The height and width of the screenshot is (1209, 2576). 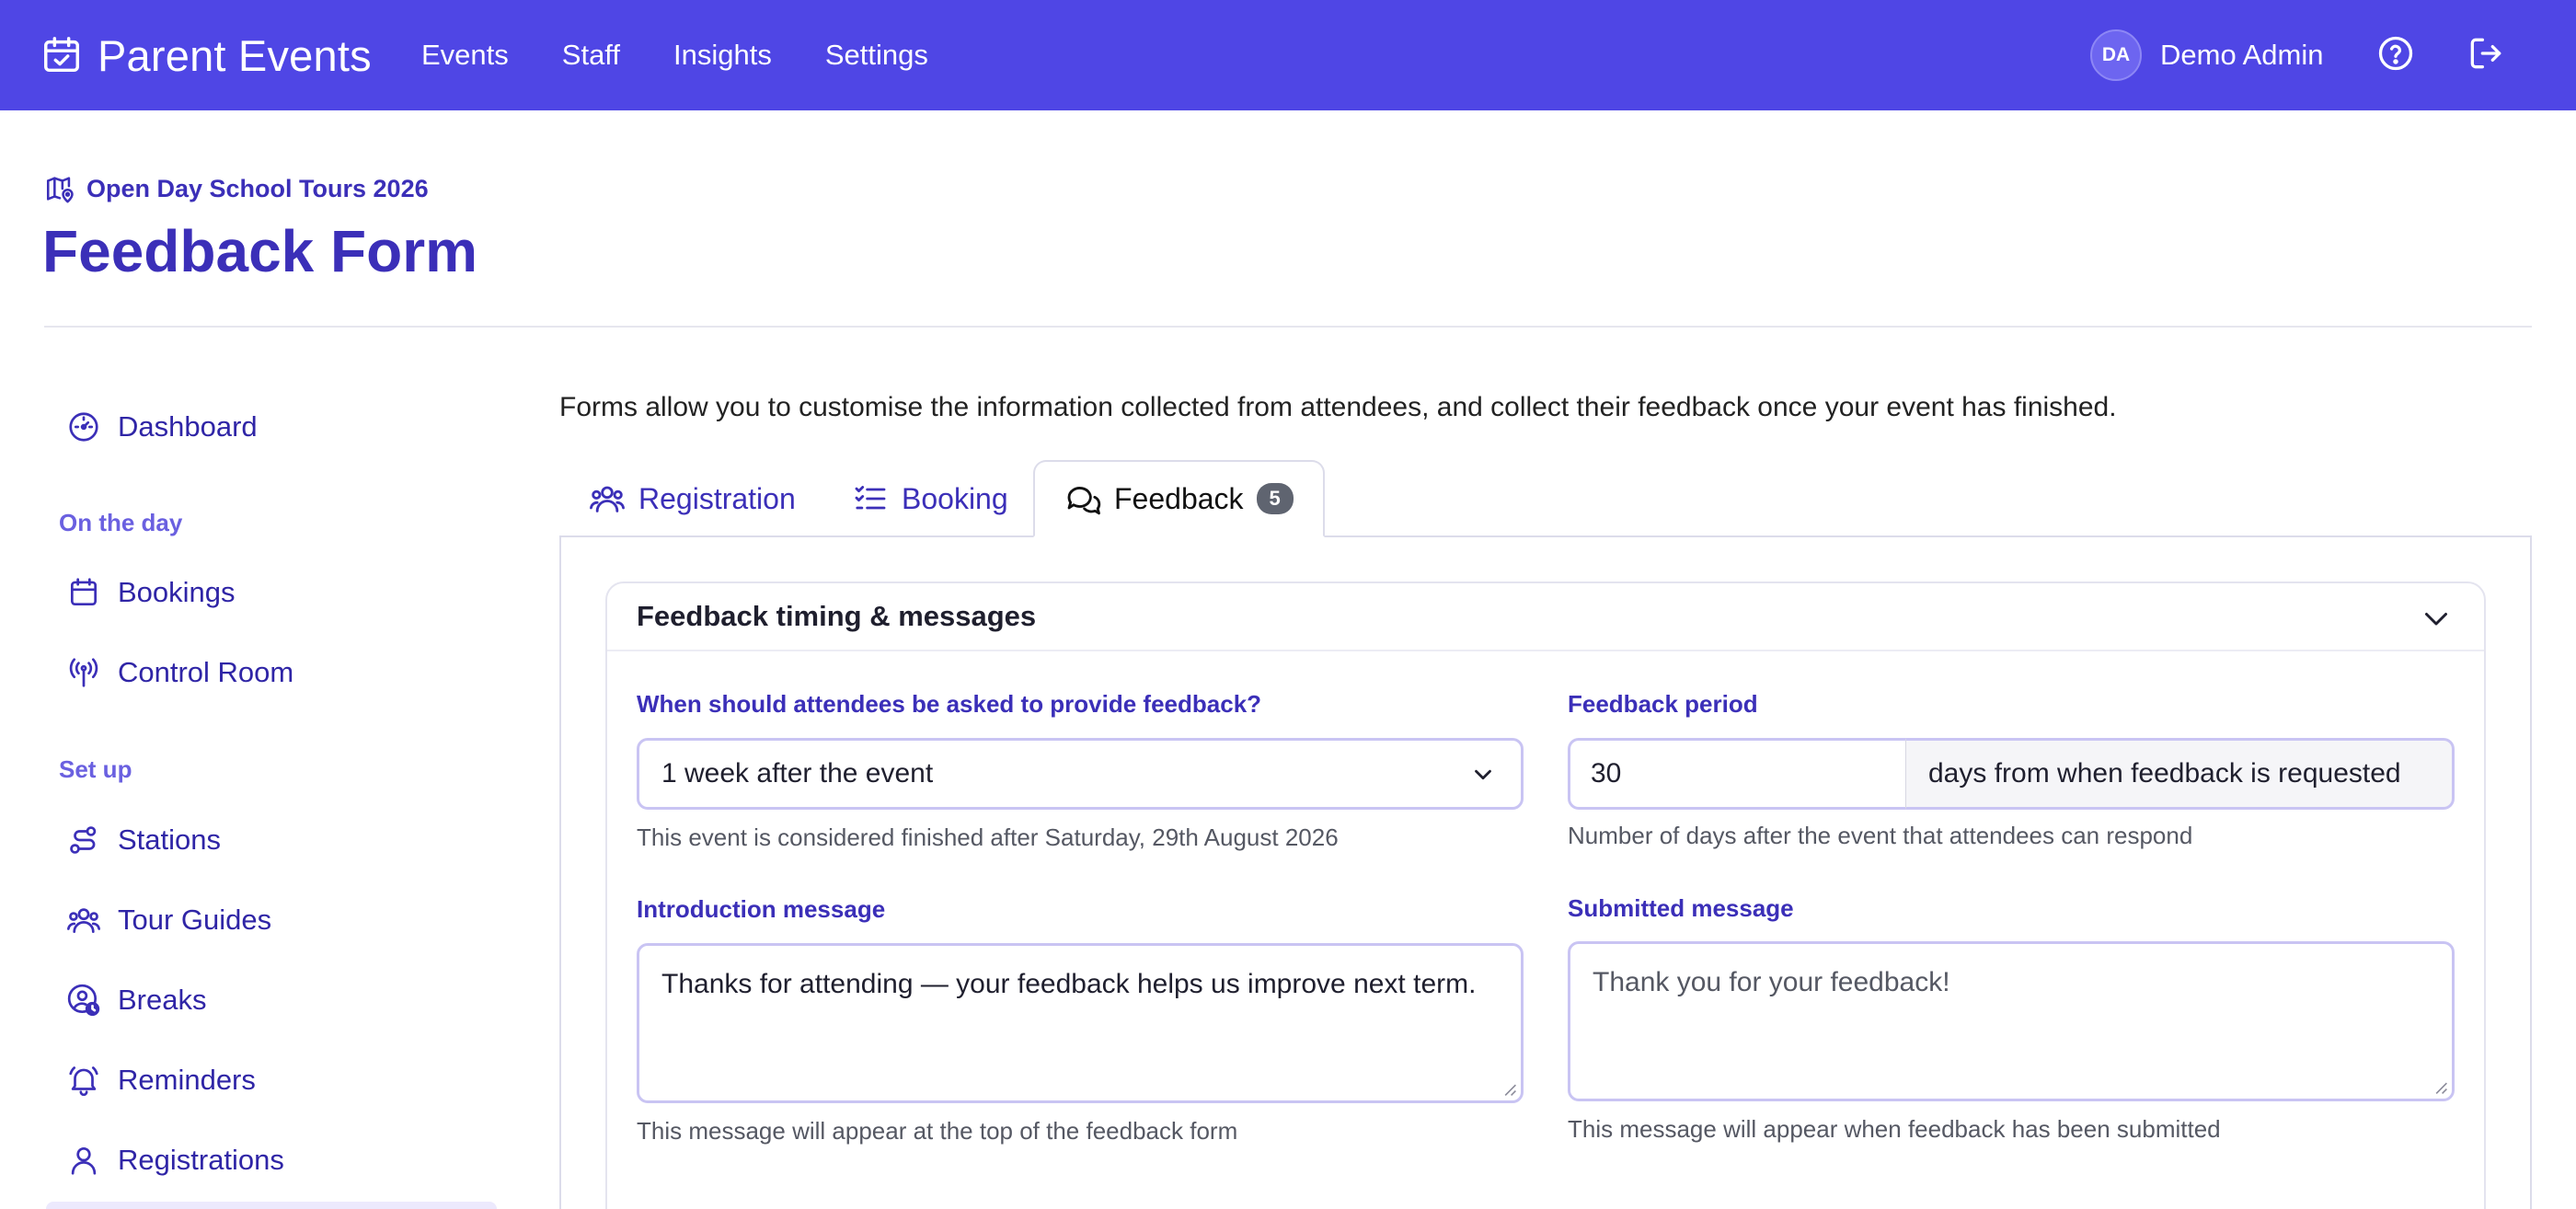 What do you see at coordinates (121, 522) in the screenshot?
I see `sidebar-section-on-the-day: On the day` at bounding box center [121, 522].